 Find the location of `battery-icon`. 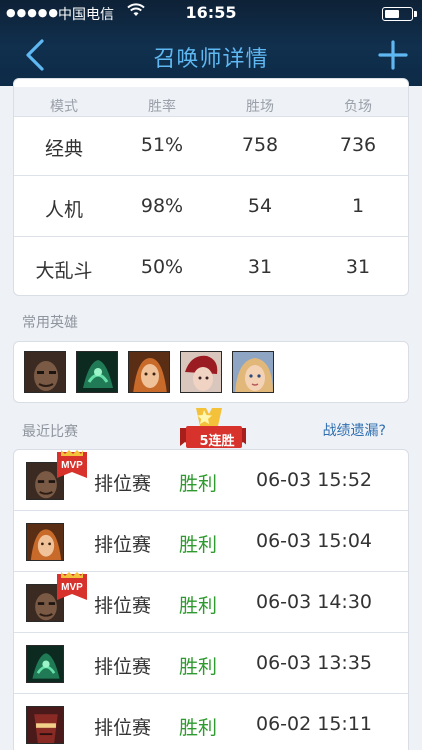

battery-icon is located at coordinates (399, 14).